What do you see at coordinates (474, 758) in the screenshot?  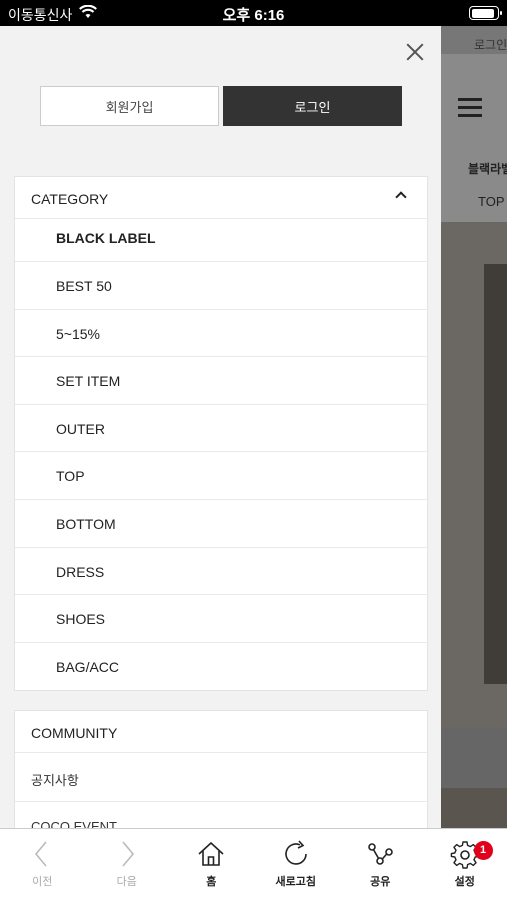 I see `background-band` at bounding box center [474, 758].